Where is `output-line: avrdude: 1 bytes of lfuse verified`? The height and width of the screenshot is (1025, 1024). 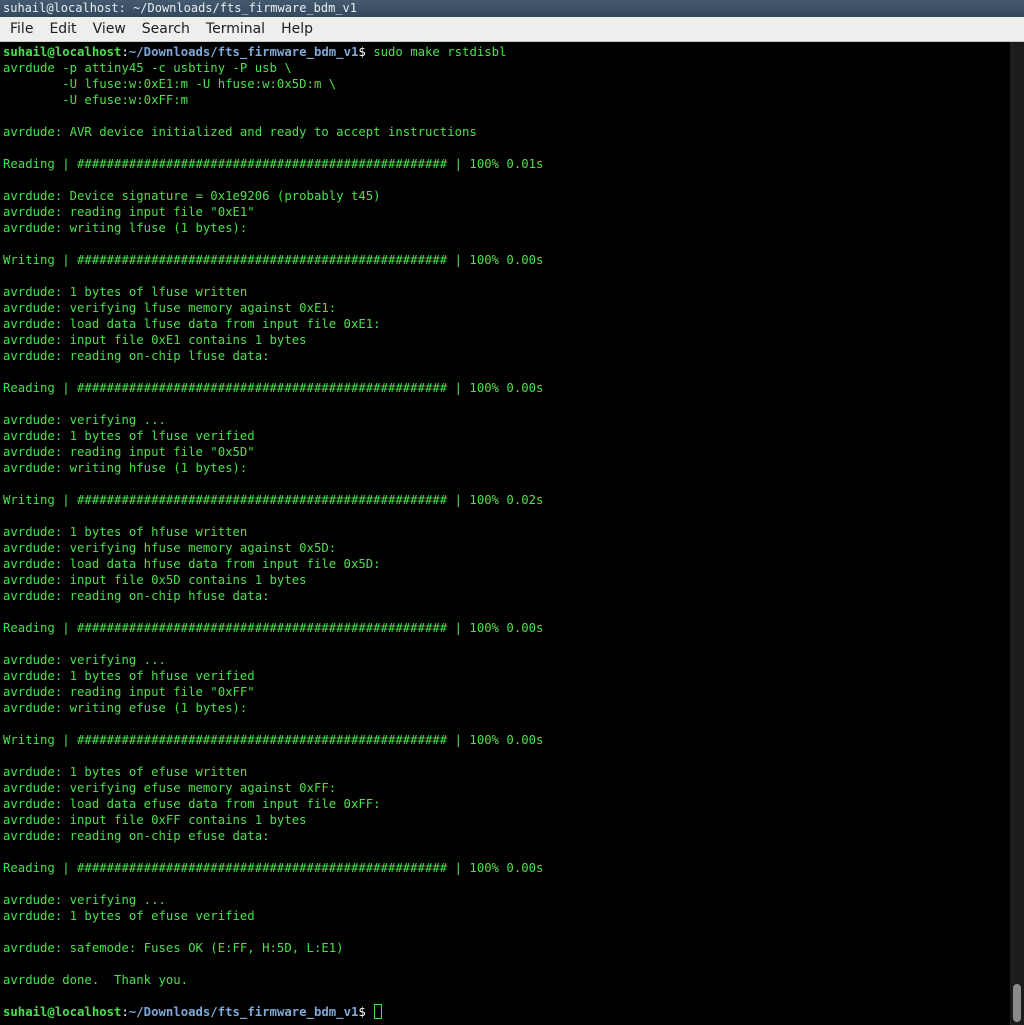
output-line: avrdude: 1 bytes of lfuse verified is located at coordinates (129, 436).